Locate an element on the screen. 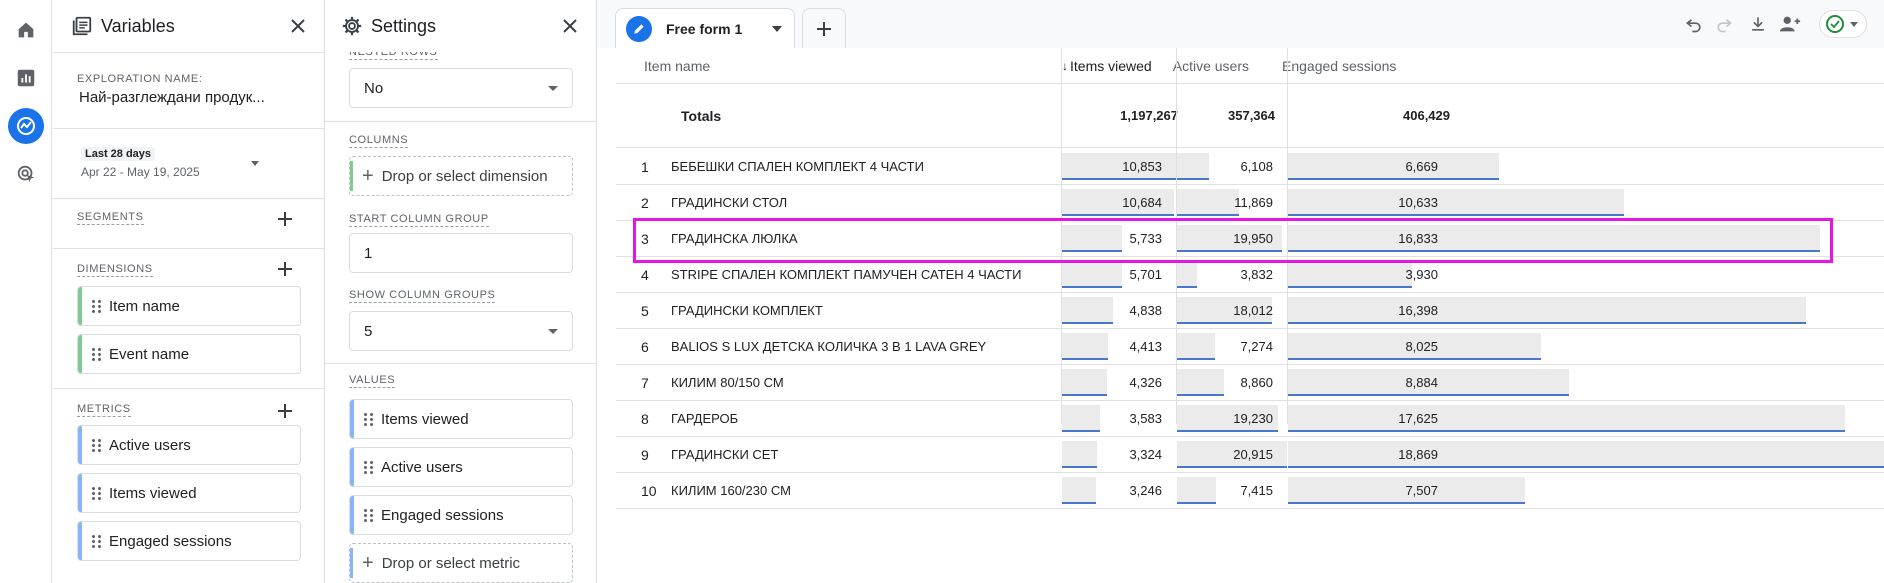 The image size is (1884, 583). table-row: 8 ГАРДЕРОБ 3,583 19,230 17,625 is located at coordinates (1250, 419).